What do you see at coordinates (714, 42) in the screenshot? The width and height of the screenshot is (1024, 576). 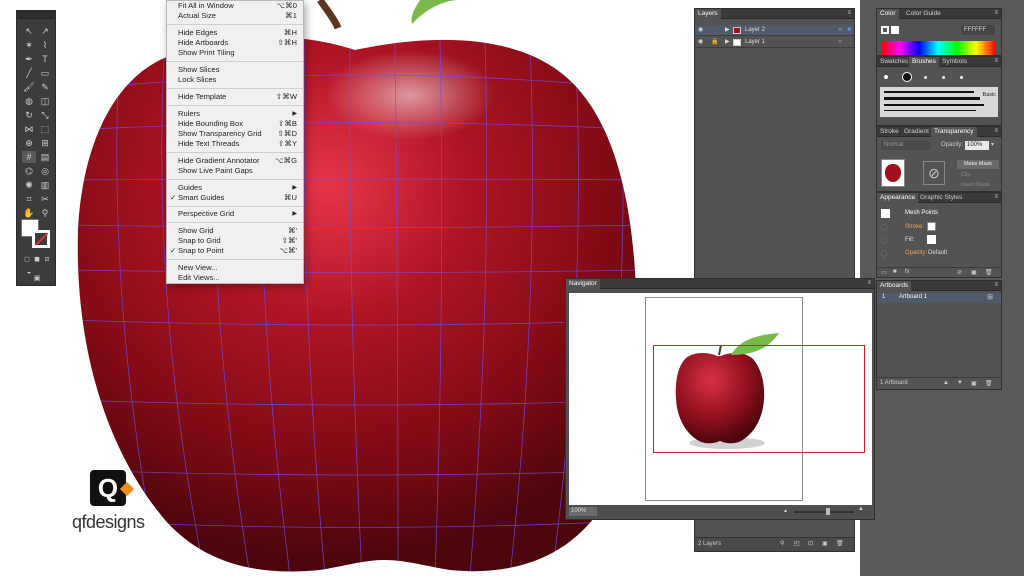 I see `lock-icon: 🔒` at bounding box center [714, 42].